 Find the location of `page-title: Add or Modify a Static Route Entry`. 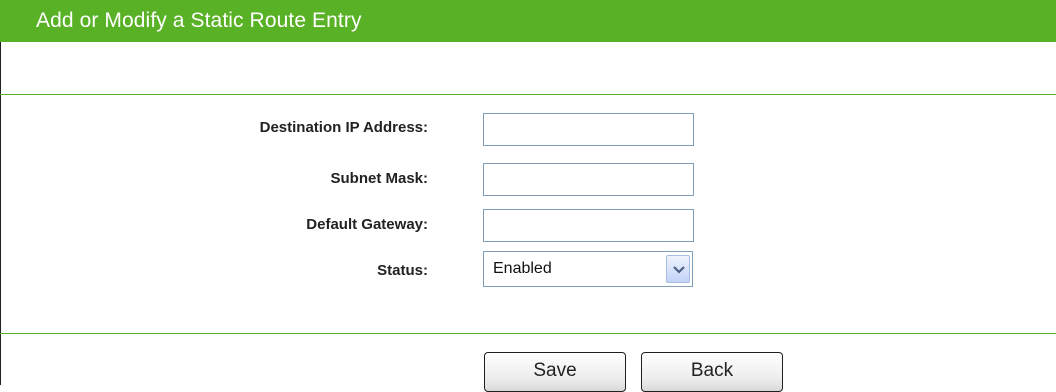

page-title: Add or Modify a Static Route Entry is located at coordinates (199, 20).